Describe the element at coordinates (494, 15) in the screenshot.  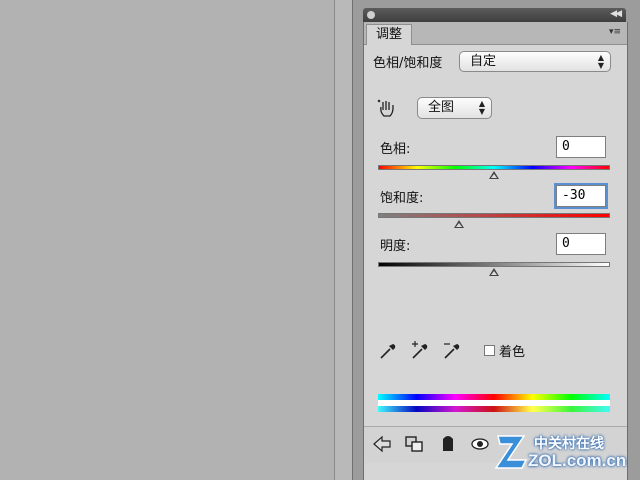
I see `panel-titlebar: ◀◀` at that location.